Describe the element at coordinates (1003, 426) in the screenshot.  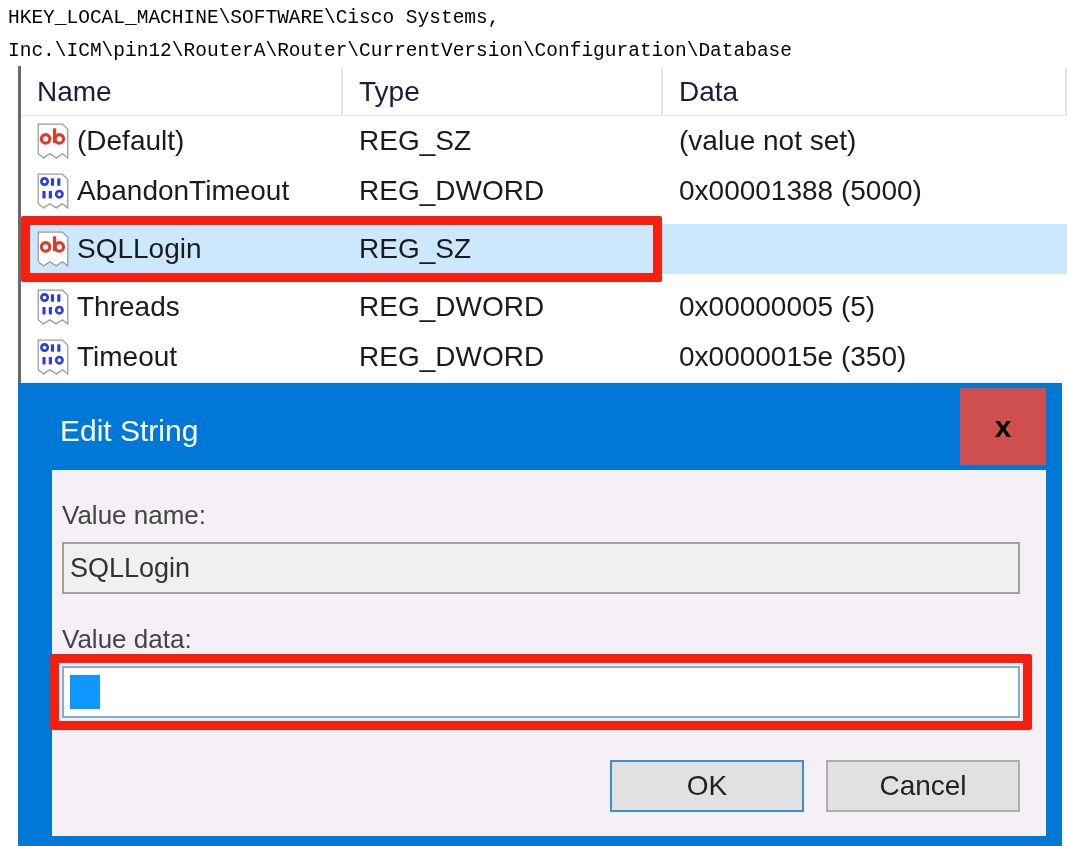
I see `close-button: x` at that location.